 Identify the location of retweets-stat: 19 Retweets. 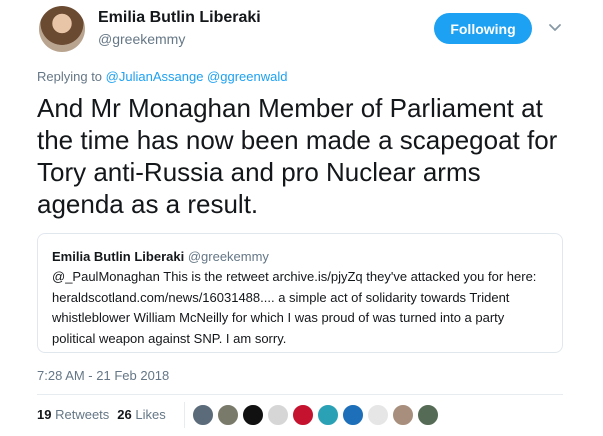
(73, 414).